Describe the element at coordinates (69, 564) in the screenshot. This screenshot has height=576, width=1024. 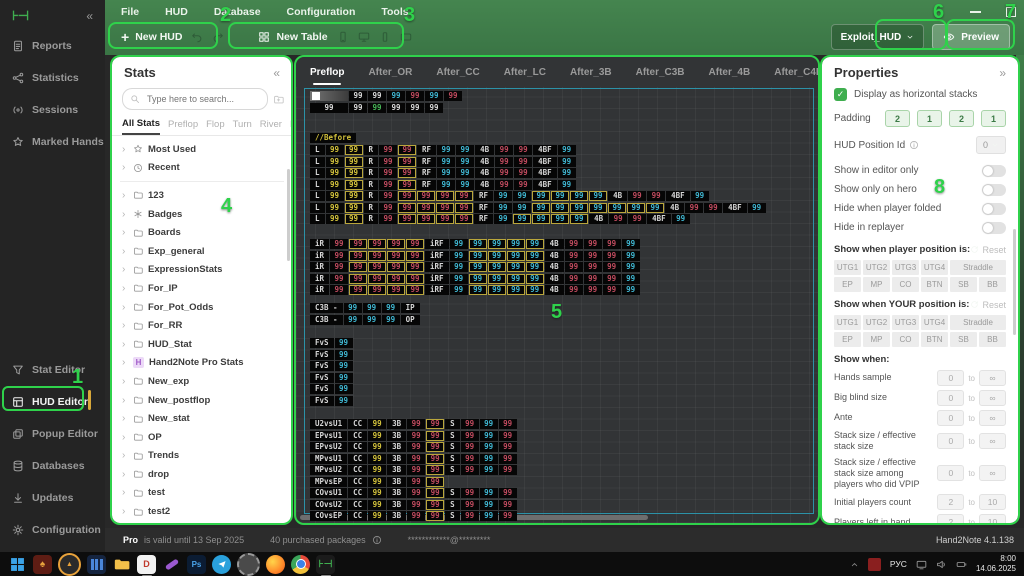
I see `backup-app-icon: ▲` at that location.